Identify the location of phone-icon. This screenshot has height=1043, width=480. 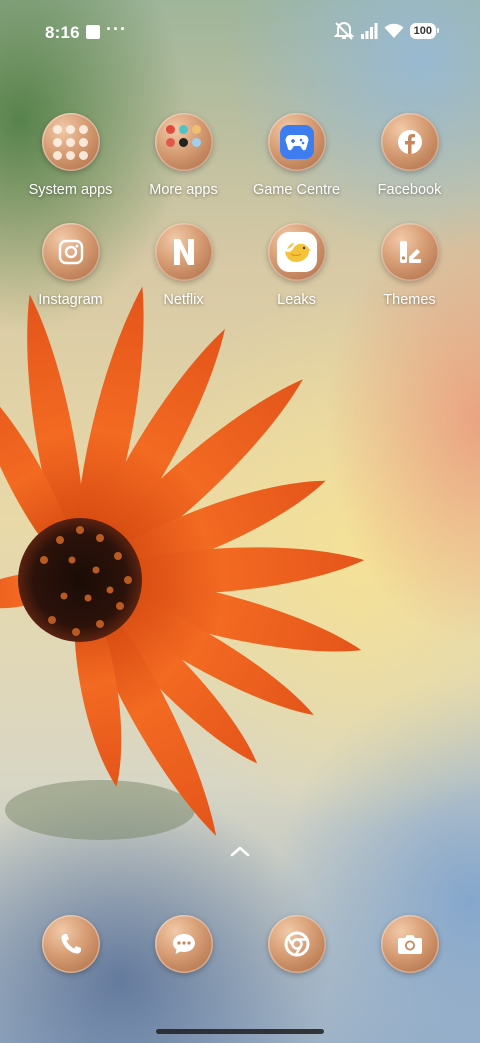
(70, 944).